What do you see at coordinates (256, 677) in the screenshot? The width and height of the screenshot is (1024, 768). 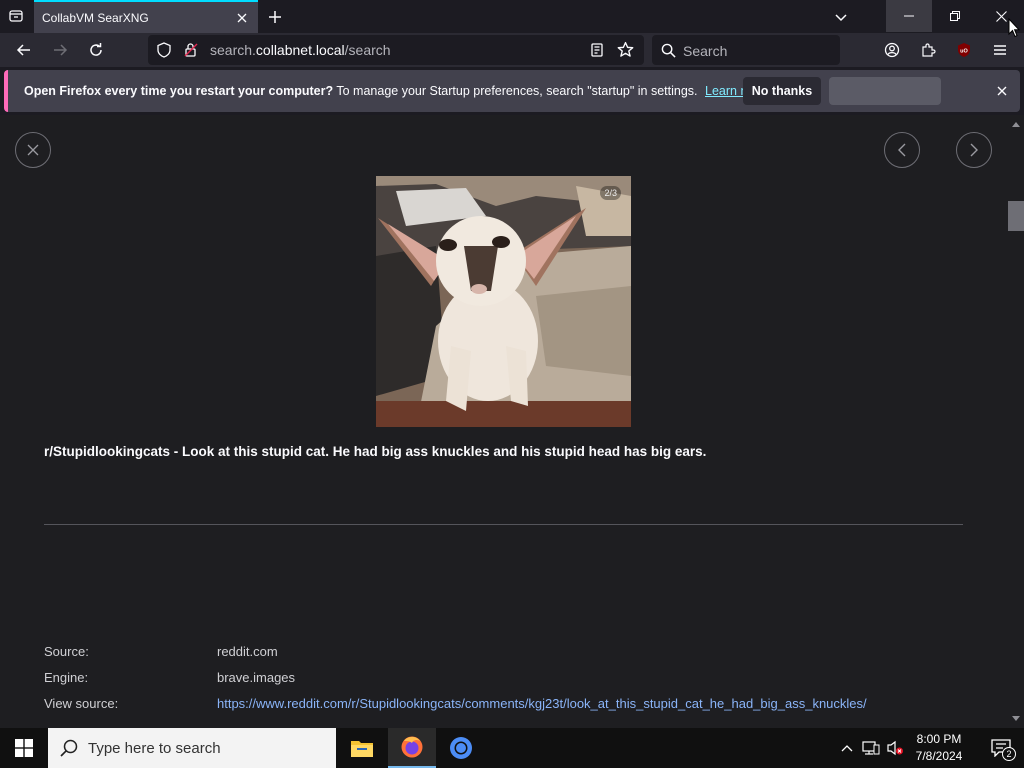 I see `engine-value: brave.images` at bounding box center [256, 677].